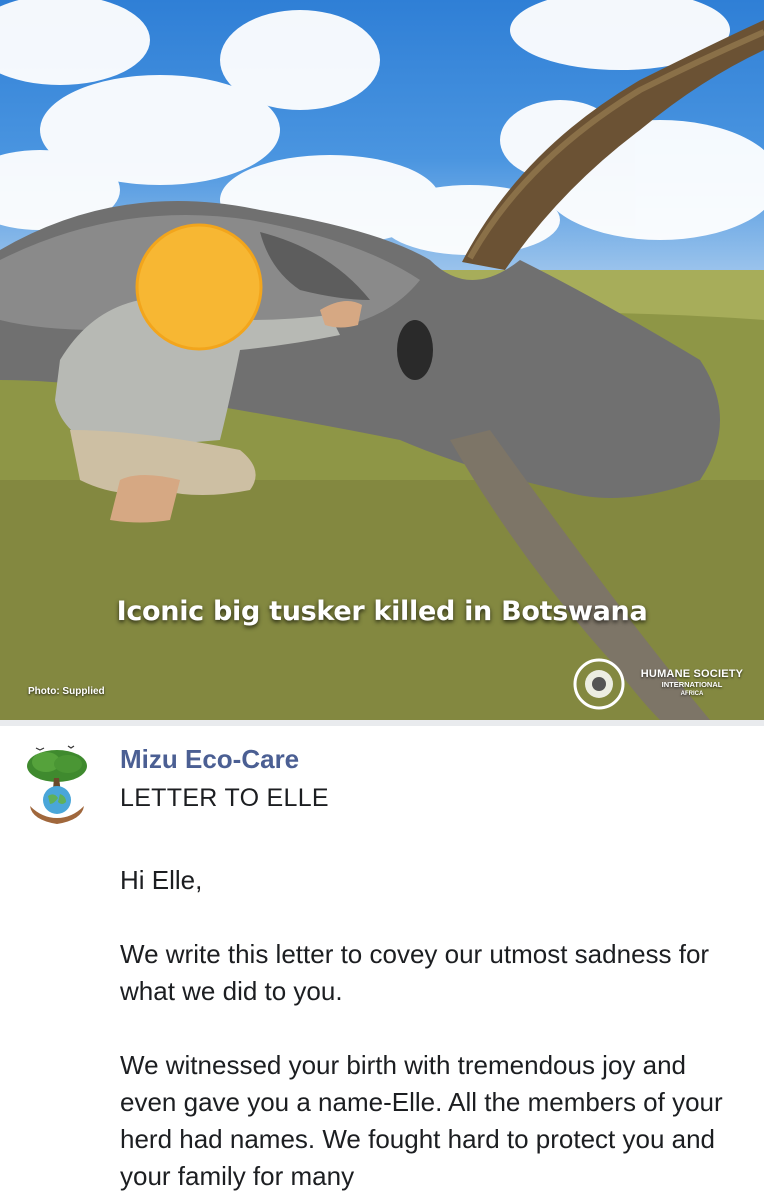 The width and height of the screenshot is (764, 1200). I want to click on author-avatar-tree-icon, so click(57, 785).